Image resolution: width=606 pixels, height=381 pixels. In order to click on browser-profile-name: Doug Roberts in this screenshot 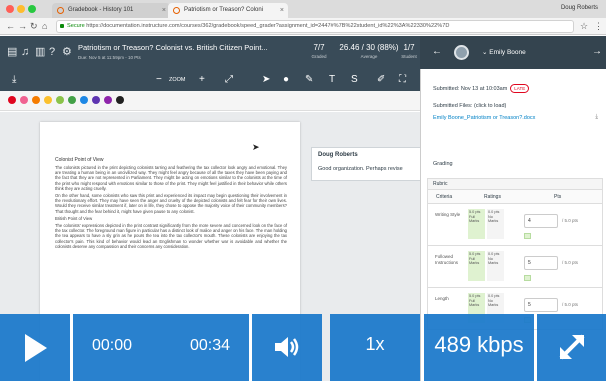, I will do `click(579, 8)`.